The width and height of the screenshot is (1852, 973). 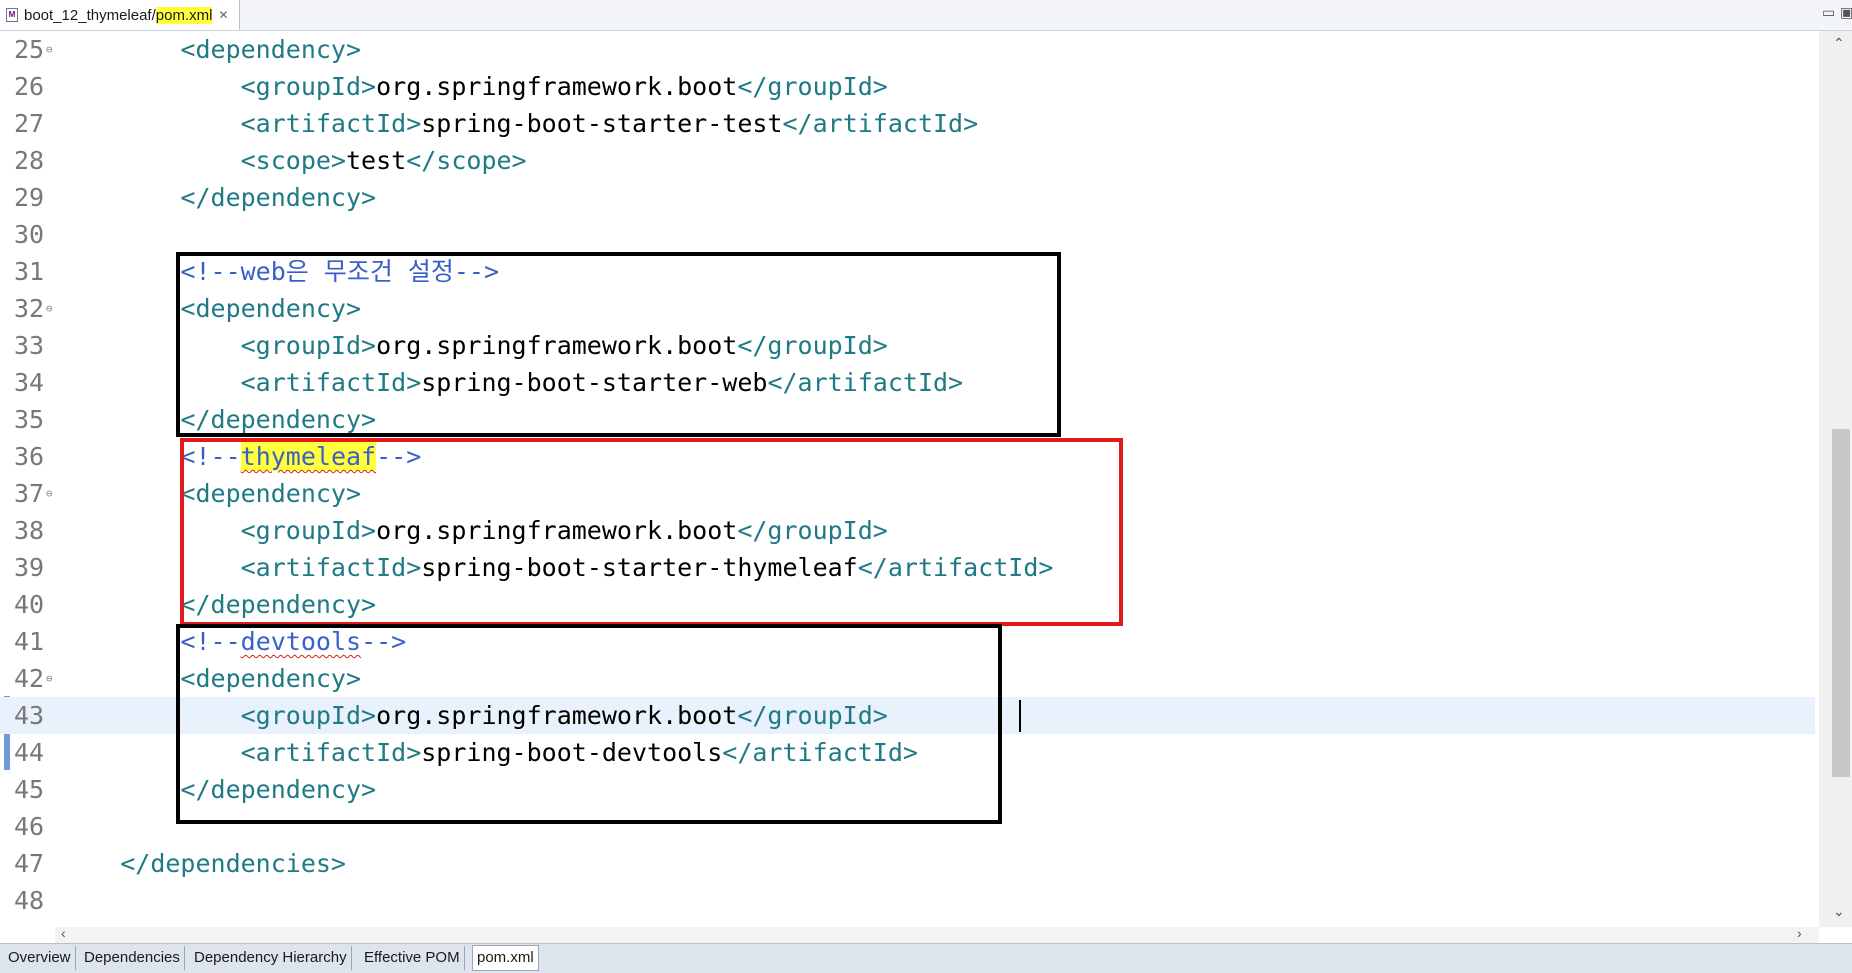 What do you see at coordinates (29, 530) in the screenshot?
I see `line-number: 38` at bounding box center [29, 530].